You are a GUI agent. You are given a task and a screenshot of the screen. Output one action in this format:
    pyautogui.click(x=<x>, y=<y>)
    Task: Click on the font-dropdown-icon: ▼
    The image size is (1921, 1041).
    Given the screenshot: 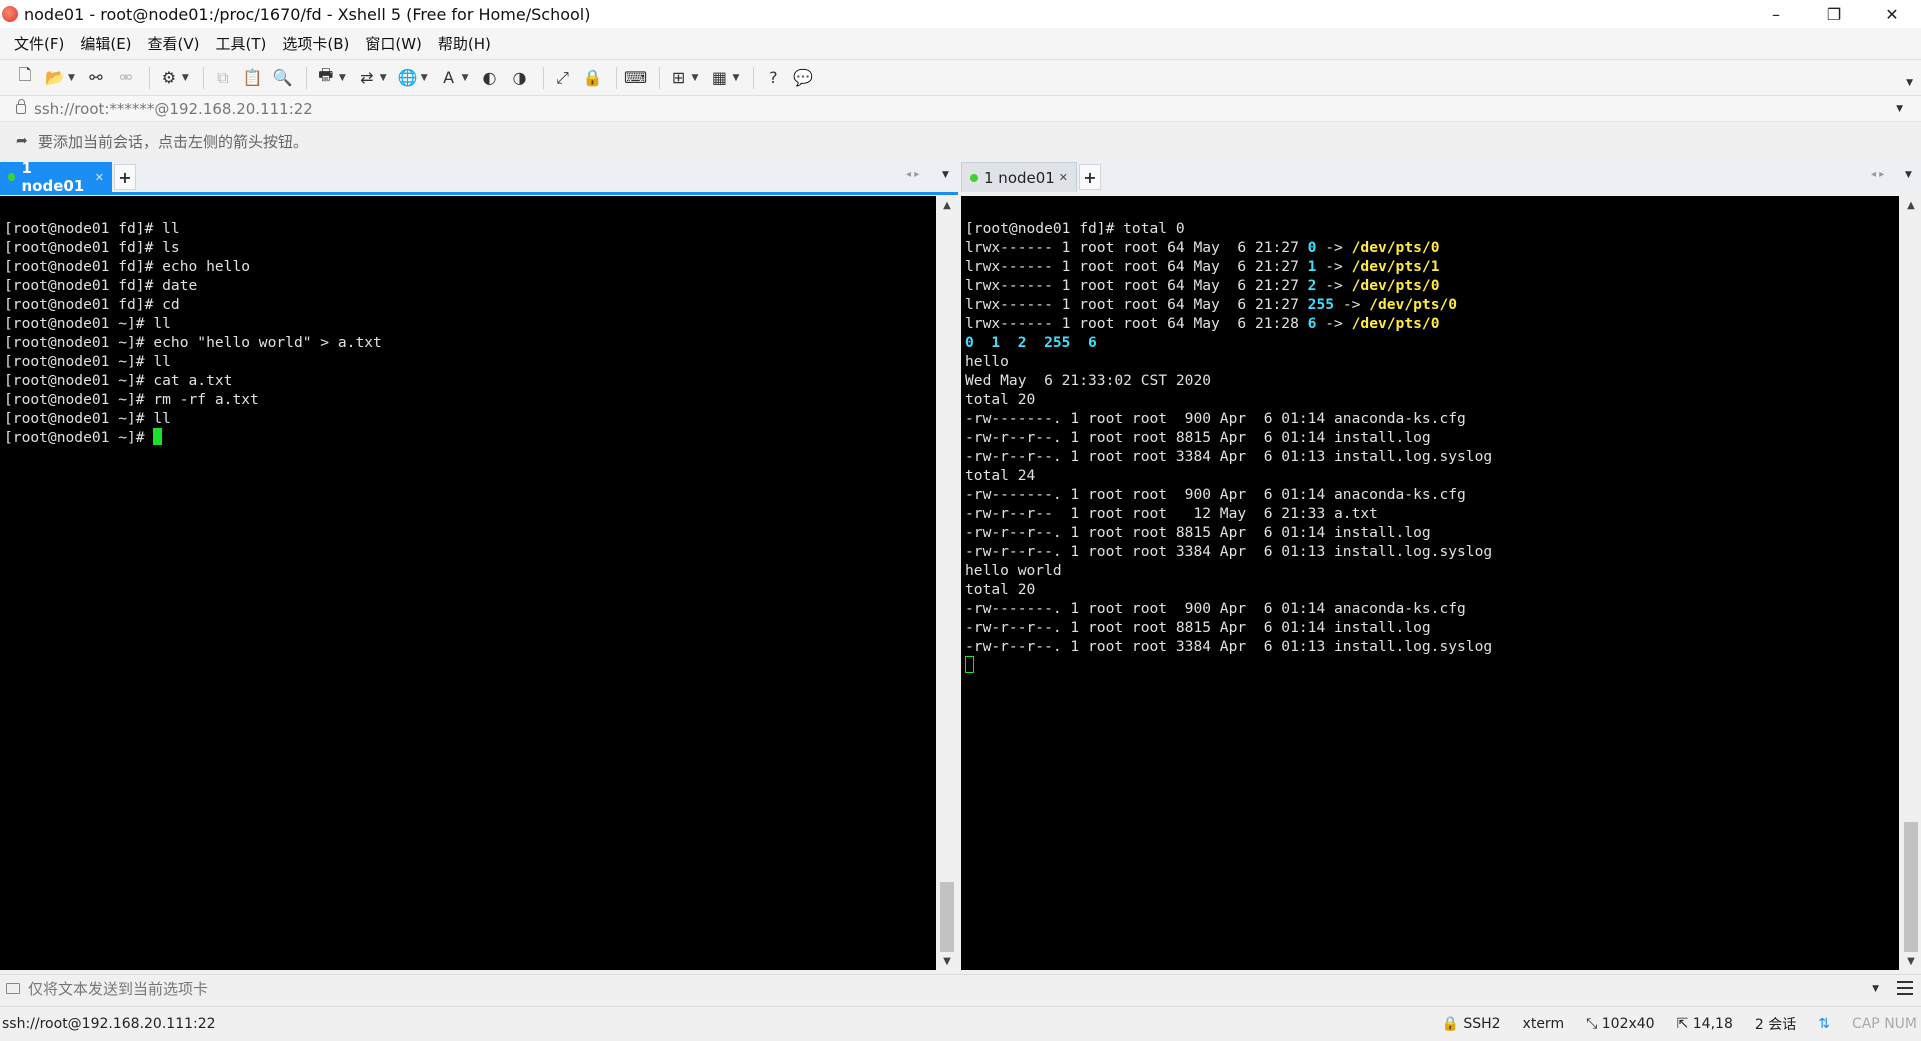 What is the action you would take?
    pyautogui.click(x=465, y=78)
    